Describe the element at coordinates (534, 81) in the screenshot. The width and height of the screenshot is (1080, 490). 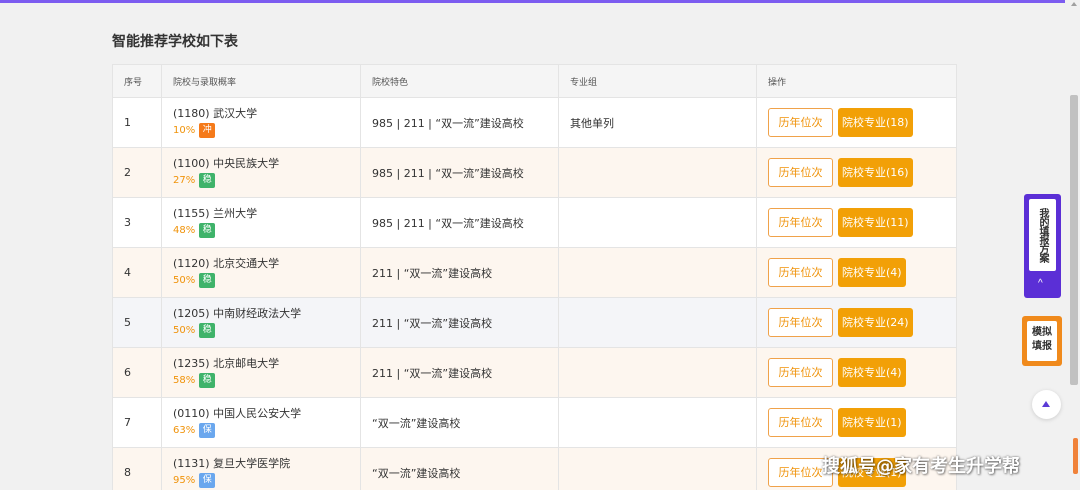
I see `table-header-row: 序号 院校与录取概率 院校特色 专业组 操作` at that location.